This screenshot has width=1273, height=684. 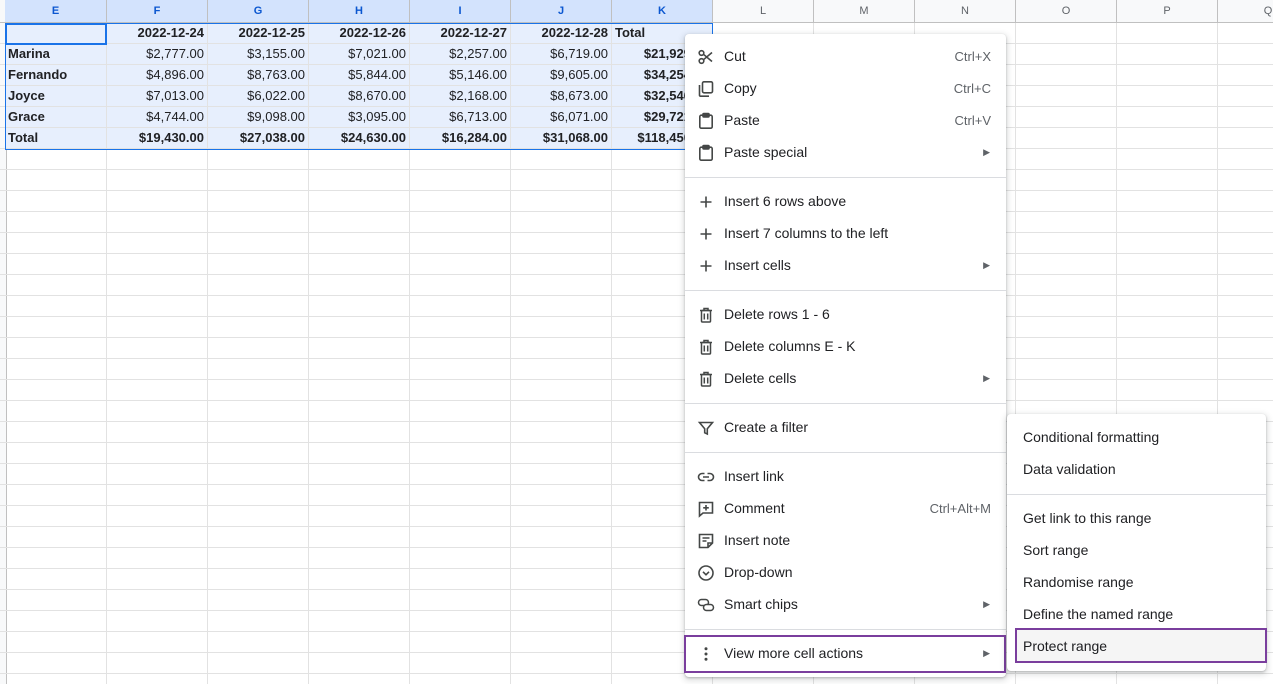 What do you see at coordinates (845, 201) in the screenshot?
I see `menu-item-insert-6-rows-above: Insert 6 rows above` at bounding box center [845, 201].